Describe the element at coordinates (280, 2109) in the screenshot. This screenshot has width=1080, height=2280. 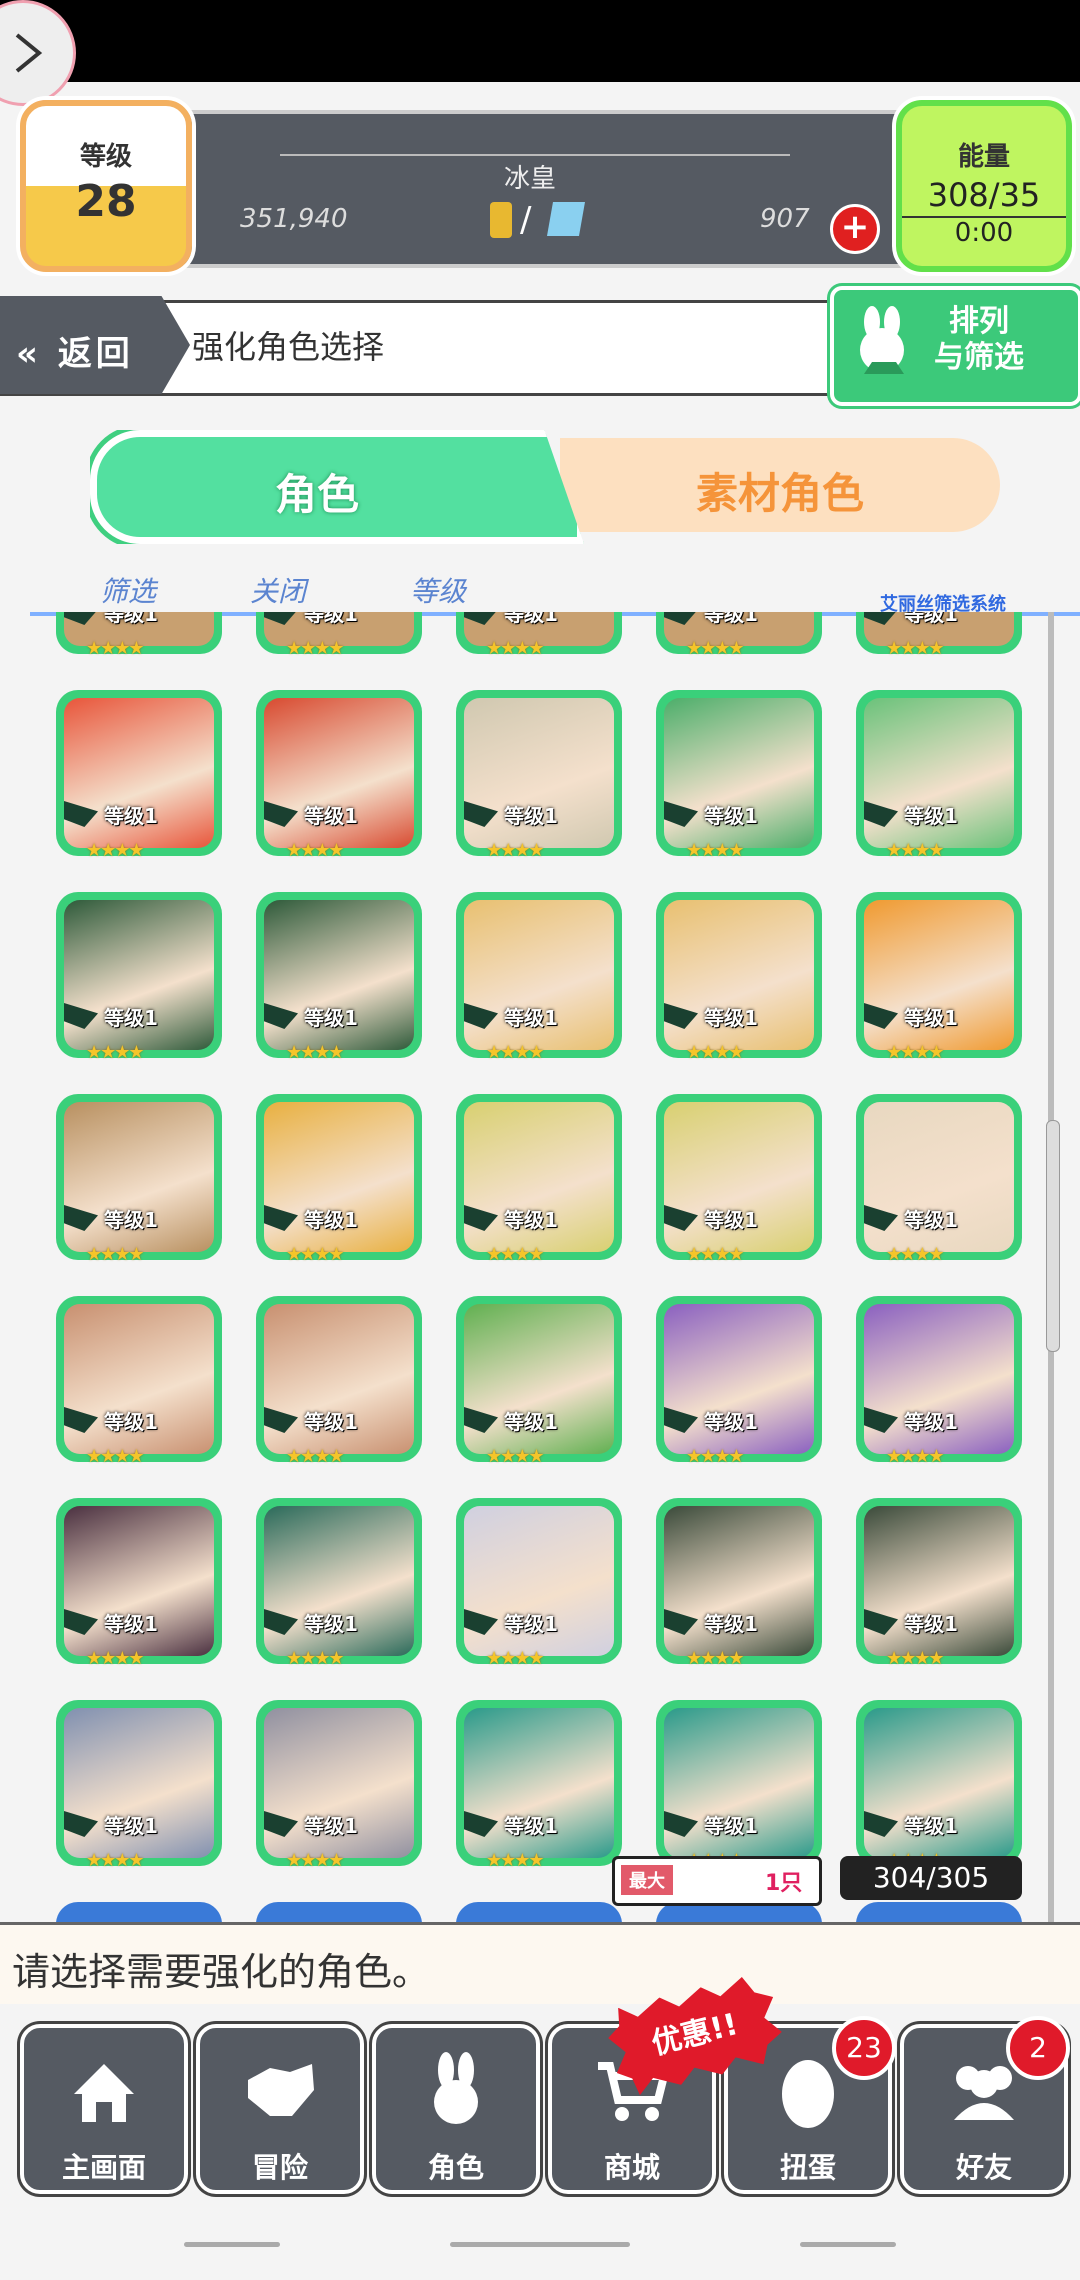
I see `nav-button-1: 冒险` at that location.